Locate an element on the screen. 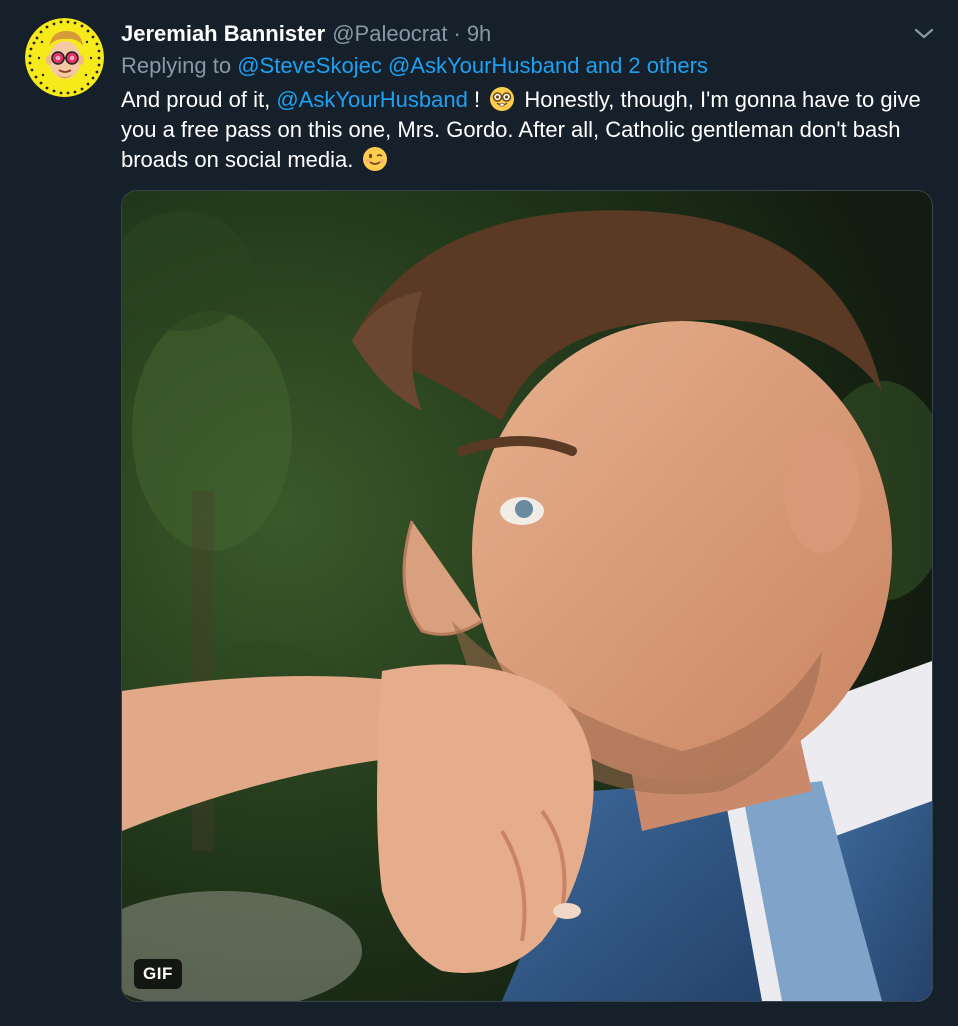 This screenshot has width=958, height=1026. display-name: Jeremiah Bannister is located at coordinates (223, 34).